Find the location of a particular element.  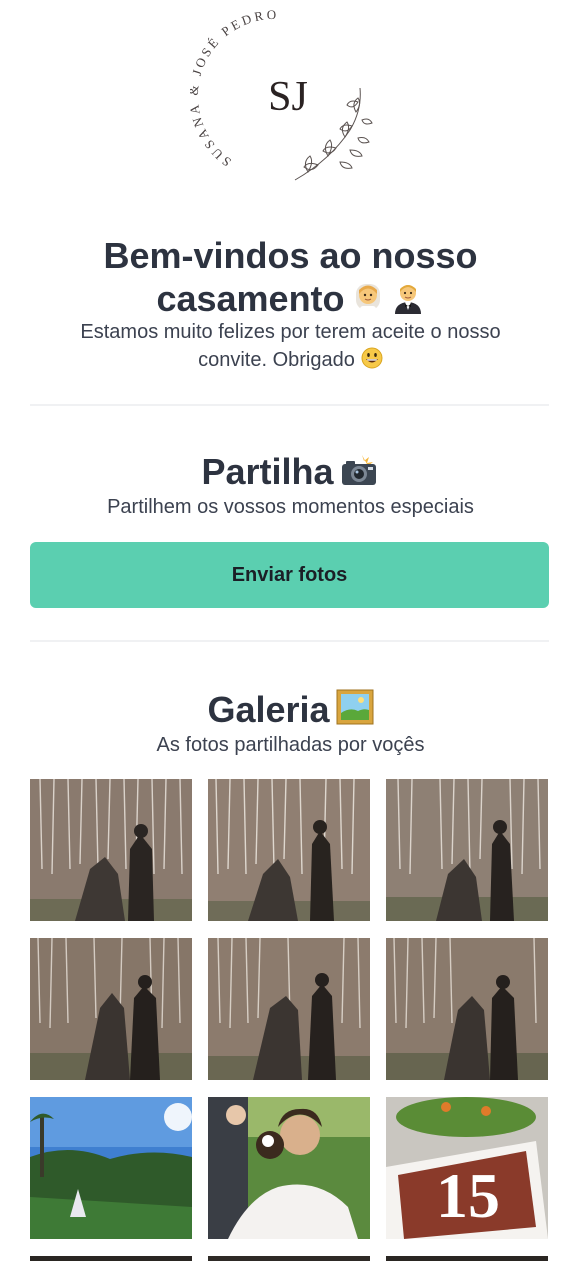

gallery-photo: 15 is located at coordinates (467, 1168).